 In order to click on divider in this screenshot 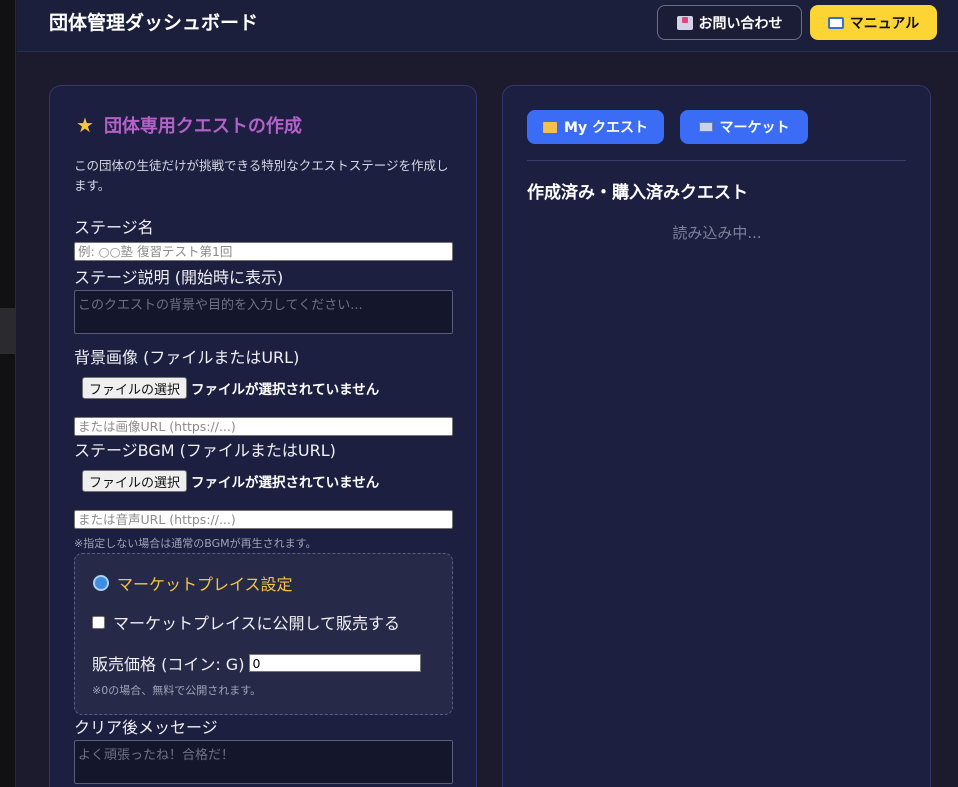, I will do `click(716, 160)`.